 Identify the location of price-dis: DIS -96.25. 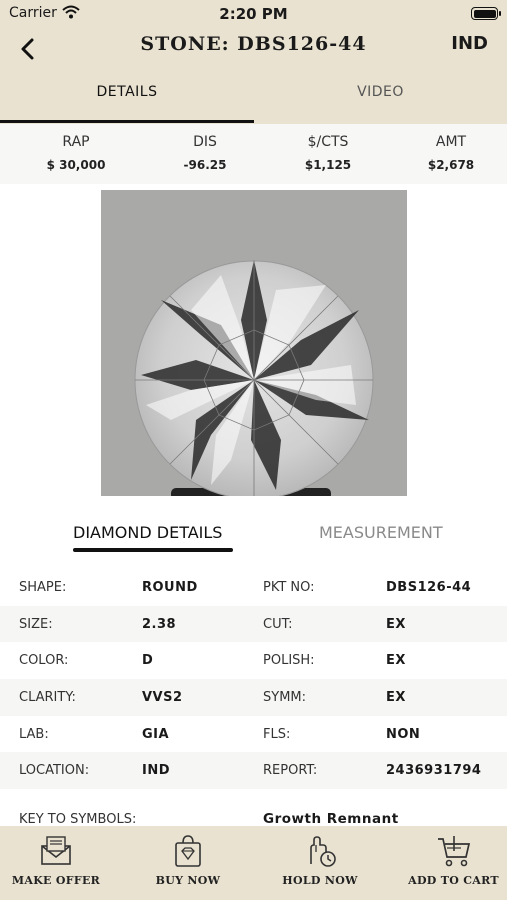
(205, 153).